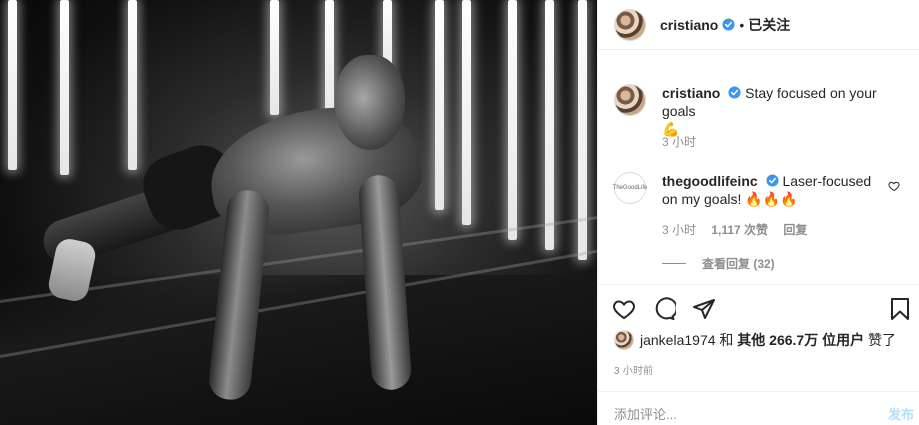  What do you see at coordinates (702, 199) in the screenshot?
I see `comment-body-line2: on my goals!` at bounding box center [702, 199].